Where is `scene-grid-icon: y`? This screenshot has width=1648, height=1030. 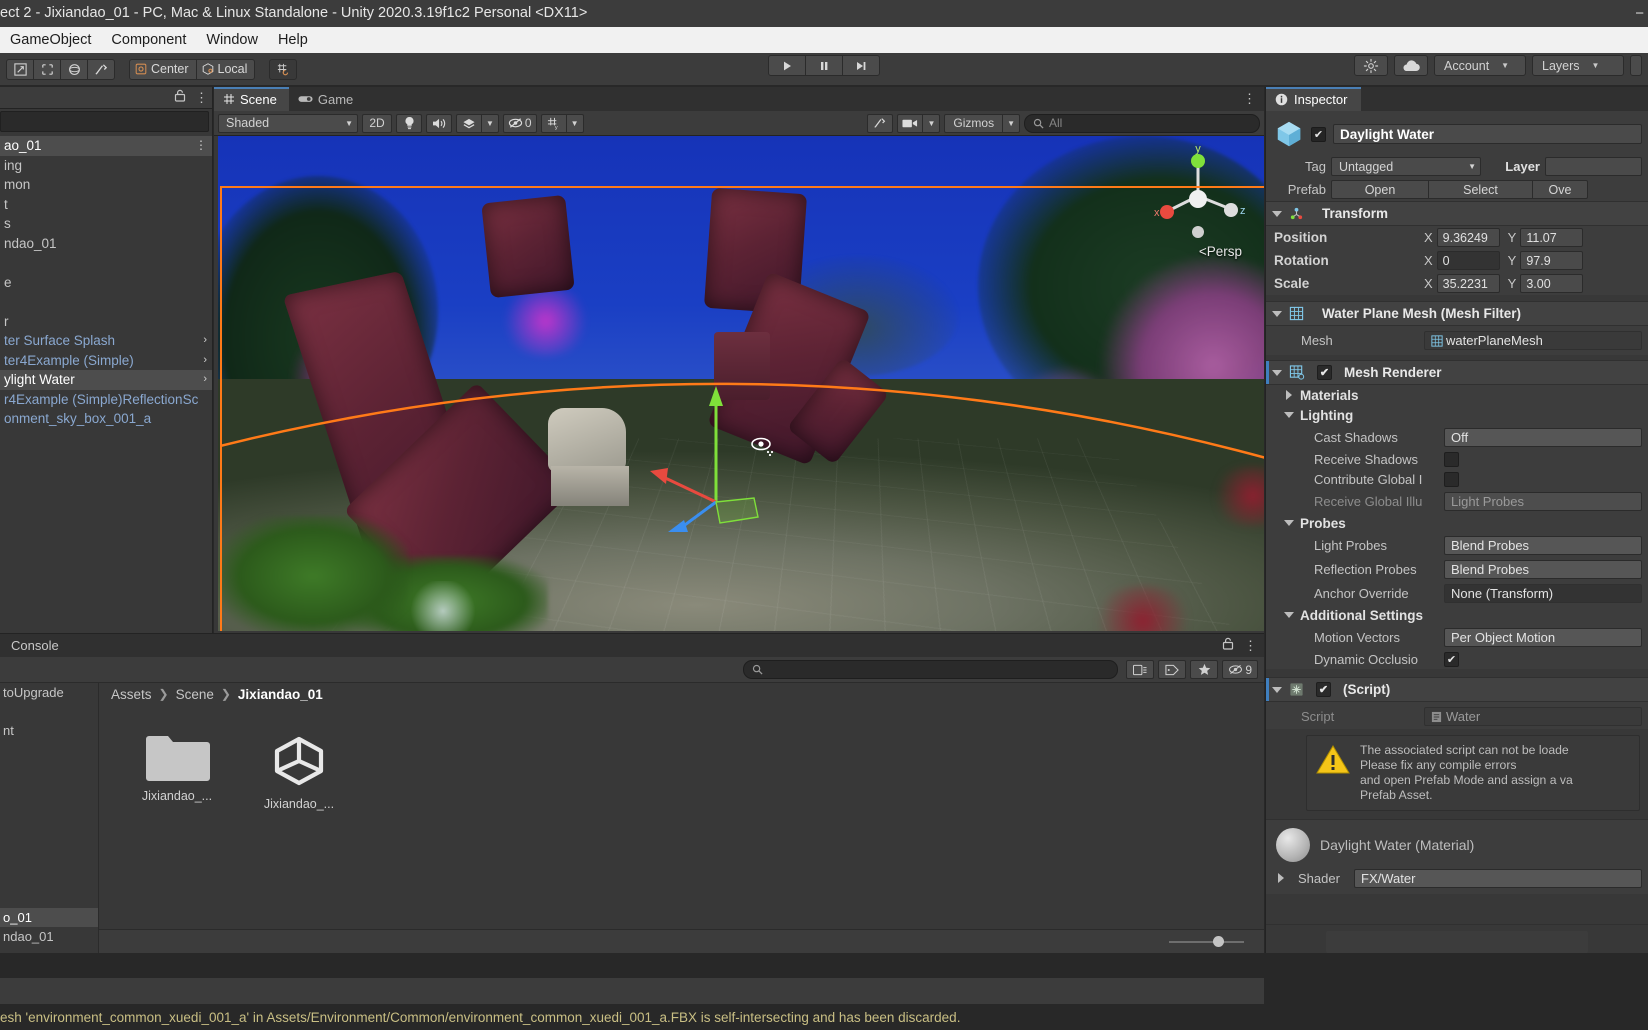 scene-grid-icon: y is located at coordinates (553, 123).